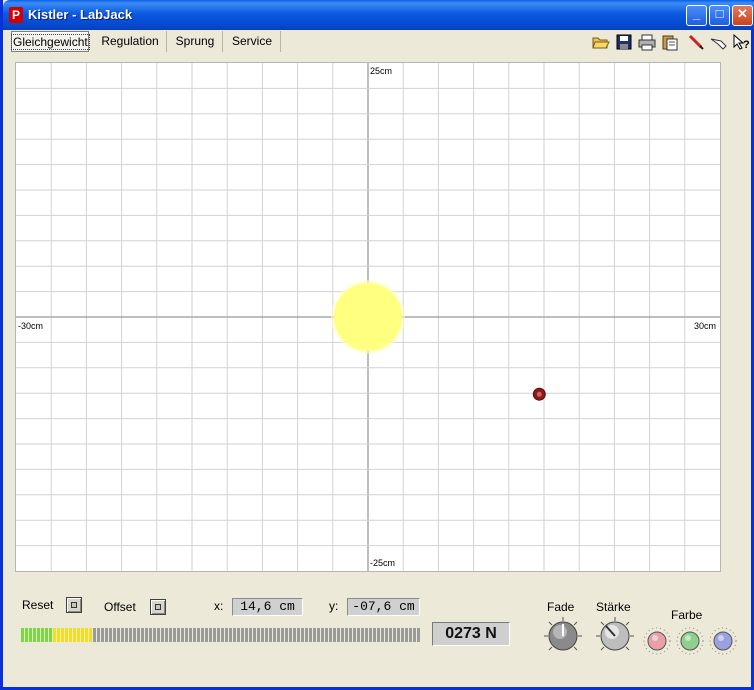 This screenshot has width=754, height=690. I want to click on tab-regulation: Regulation, so click(130, 41).